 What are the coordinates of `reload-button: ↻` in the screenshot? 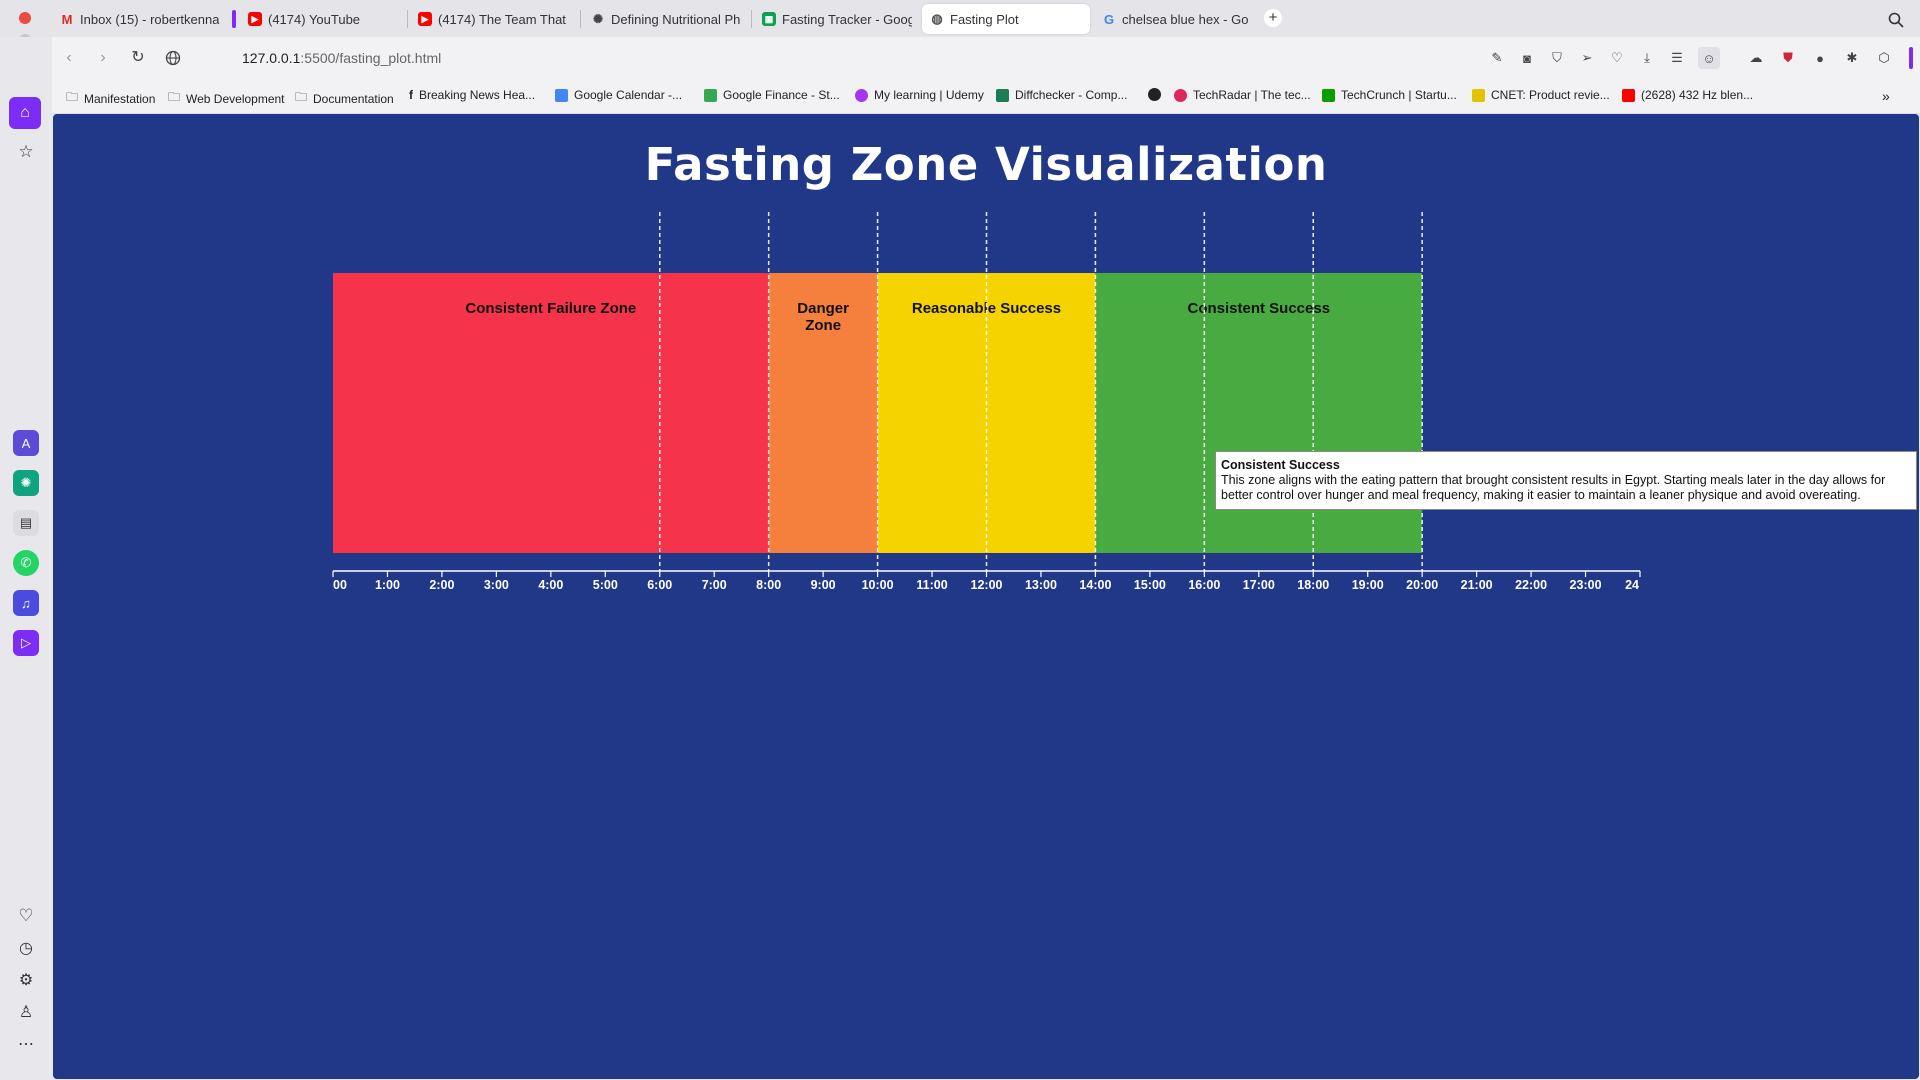 It's located at (138, 58).